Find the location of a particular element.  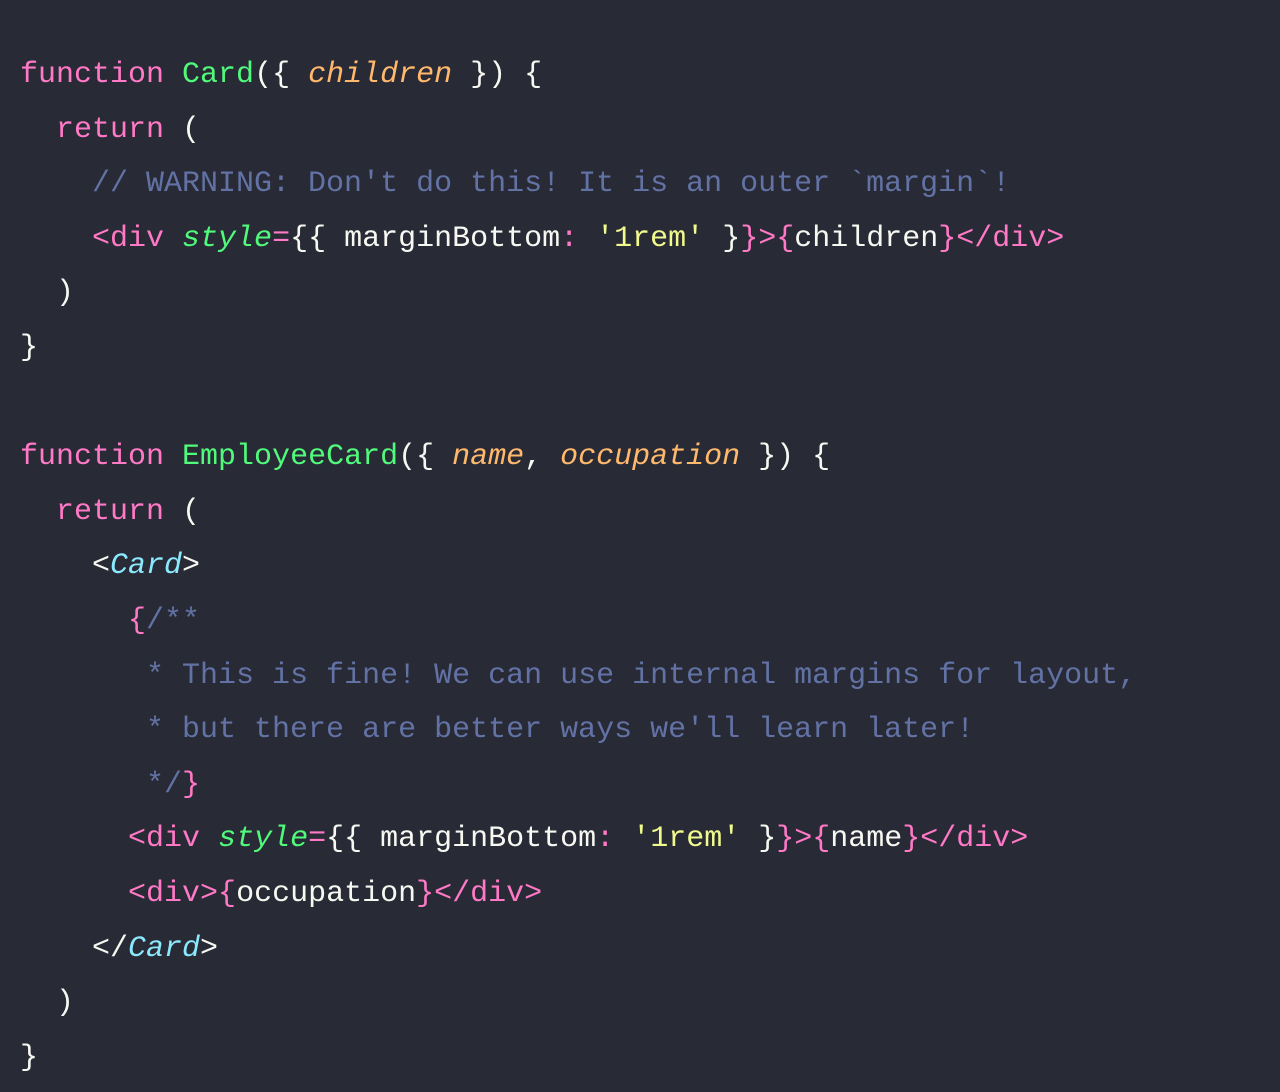

code-token-comment: /** is located at coordinates (173, 620).